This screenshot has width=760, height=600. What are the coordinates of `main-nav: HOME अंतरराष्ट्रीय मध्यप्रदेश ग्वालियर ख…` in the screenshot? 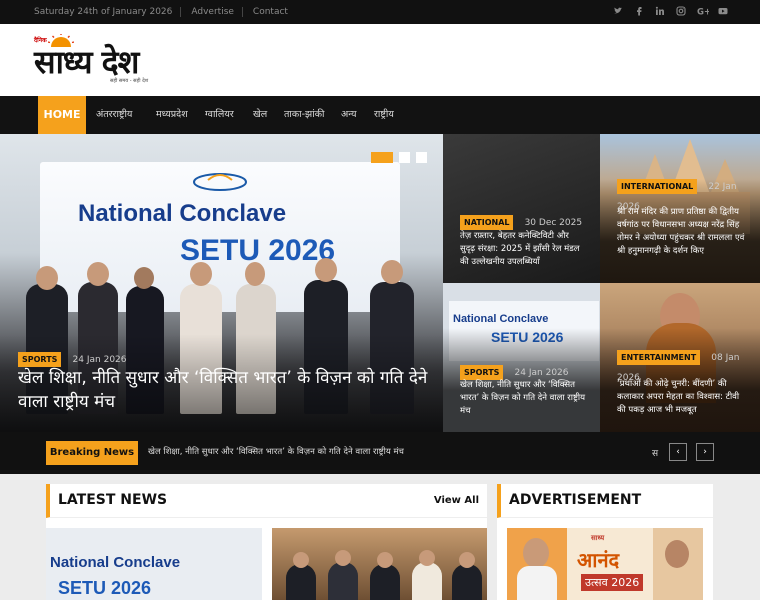 It's located at (380, 115).